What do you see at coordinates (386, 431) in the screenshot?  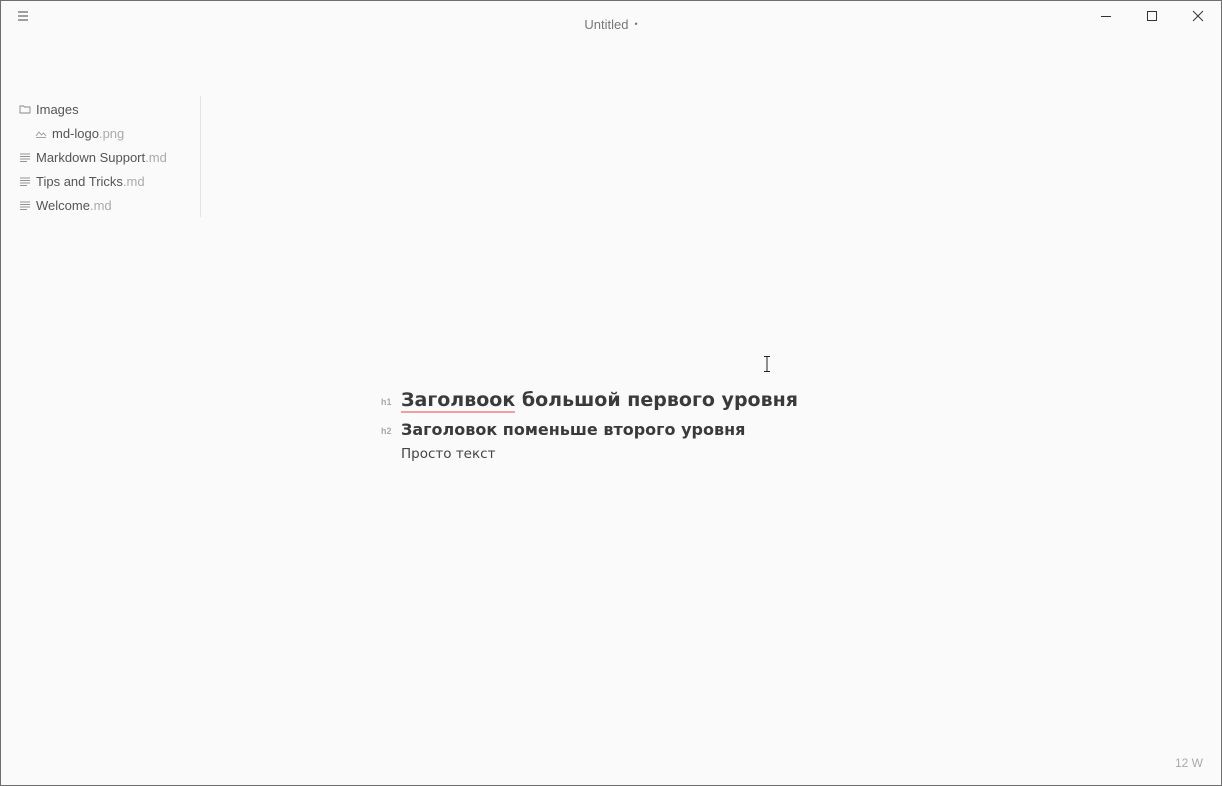 I see `heading-level-marker: h2` at bounding box center [386, 431].